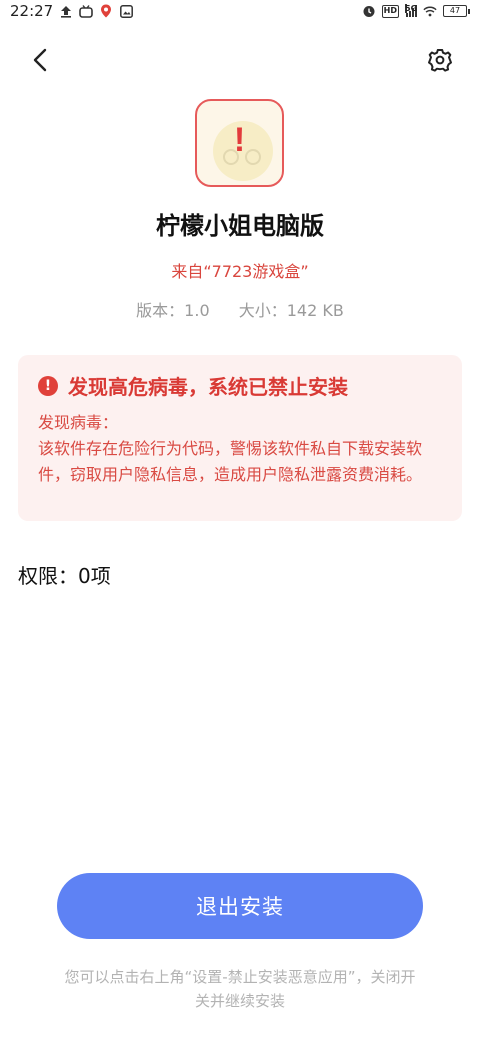  I want to click on exit-install-button: 退出安装, so click(240, 906).